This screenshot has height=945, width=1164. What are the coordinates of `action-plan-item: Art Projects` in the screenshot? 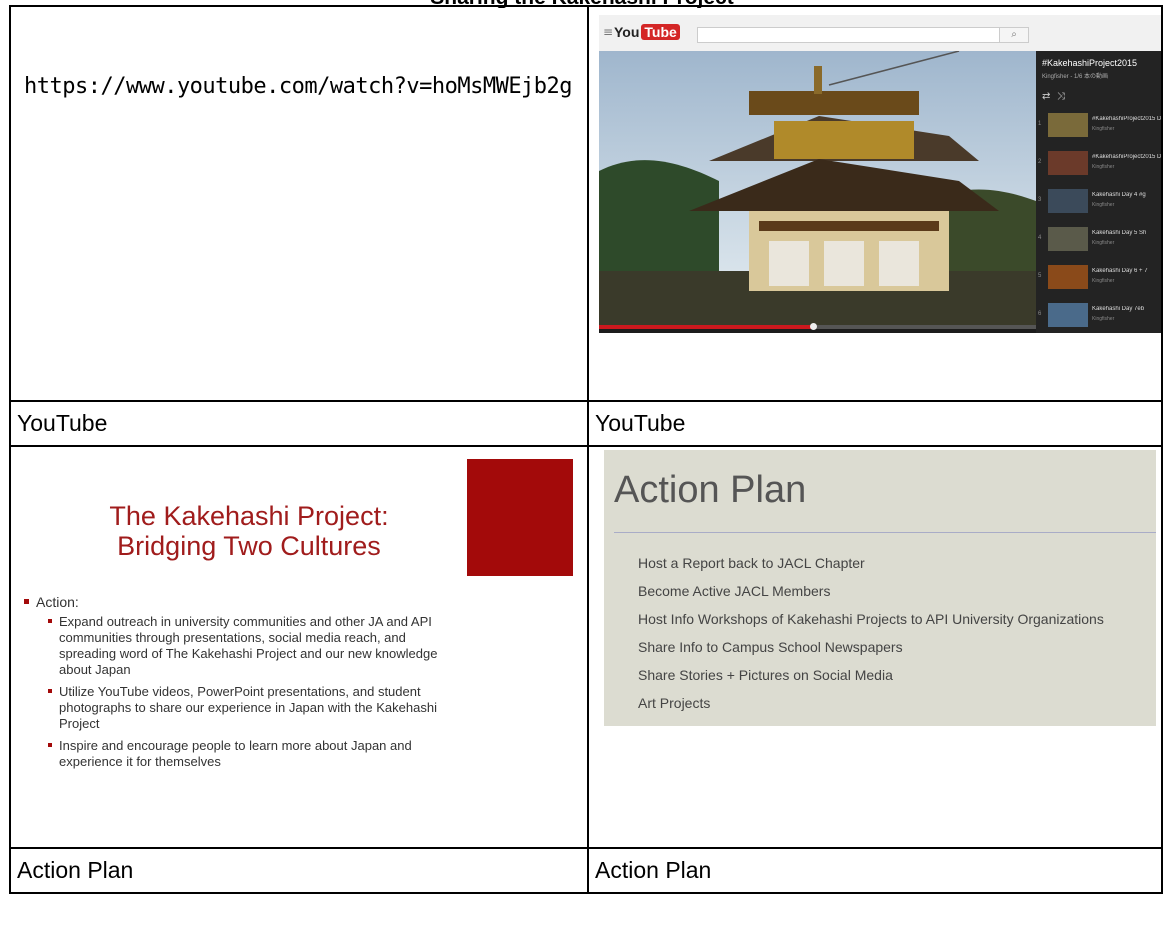 It's located at (674, 703).